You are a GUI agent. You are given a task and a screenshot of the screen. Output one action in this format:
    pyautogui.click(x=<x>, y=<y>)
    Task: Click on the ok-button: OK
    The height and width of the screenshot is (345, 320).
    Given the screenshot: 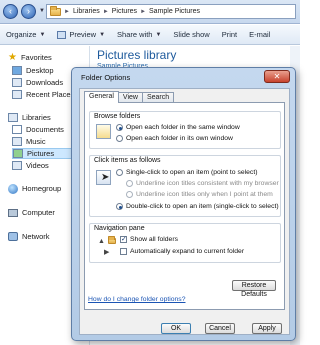 What is the action you would take?
    pyautogui.click(x=176, y=328)
    